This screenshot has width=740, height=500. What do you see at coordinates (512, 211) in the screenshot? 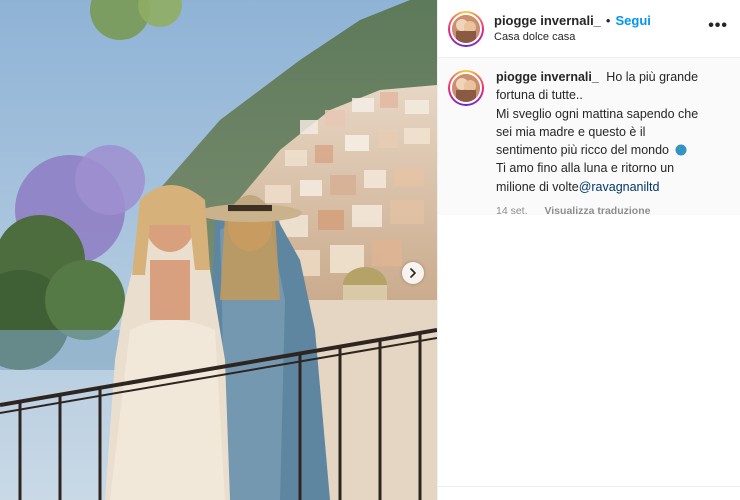
I see `post-date: 14 set.` at bounding box center [512, 211].